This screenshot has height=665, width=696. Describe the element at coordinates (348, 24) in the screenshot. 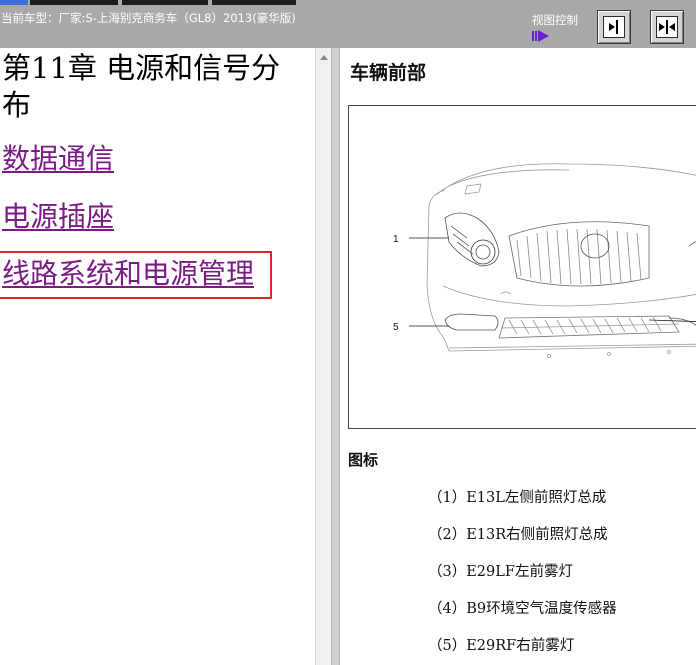

I see `top-toolbar: 当前车型：厂家:S-上海别克商务车（GL8）2013(豪华版) 视图控制` at that location.